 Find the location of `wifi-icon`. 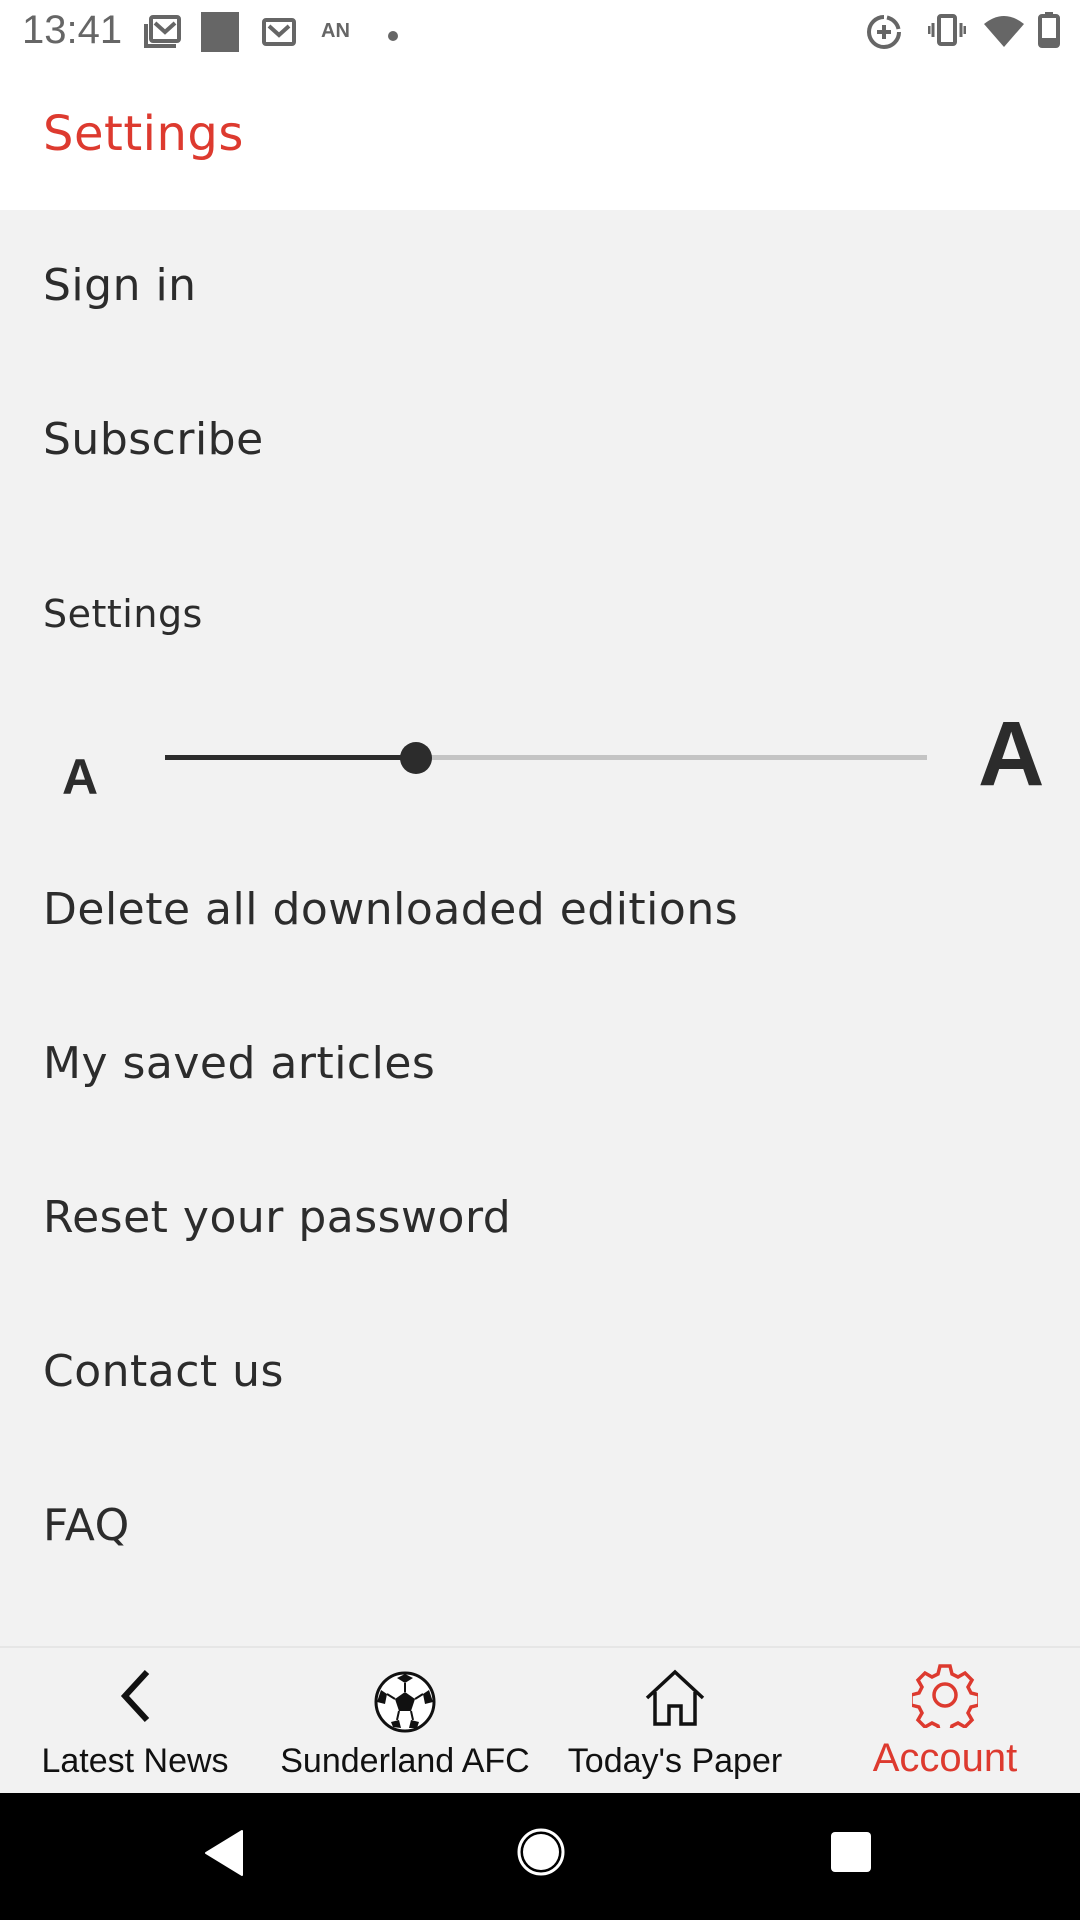

wifi-icon is located at coordinates (1004, 33).